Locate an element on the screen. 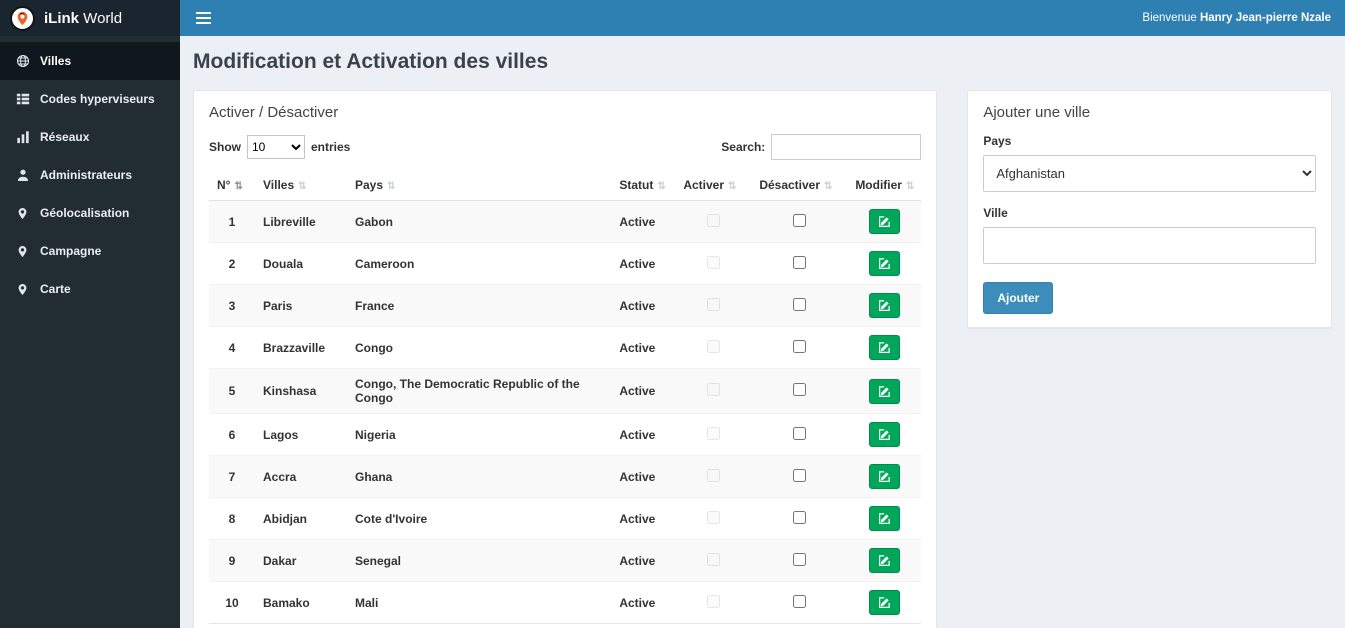  search-input is located at coordinates (846, 147).